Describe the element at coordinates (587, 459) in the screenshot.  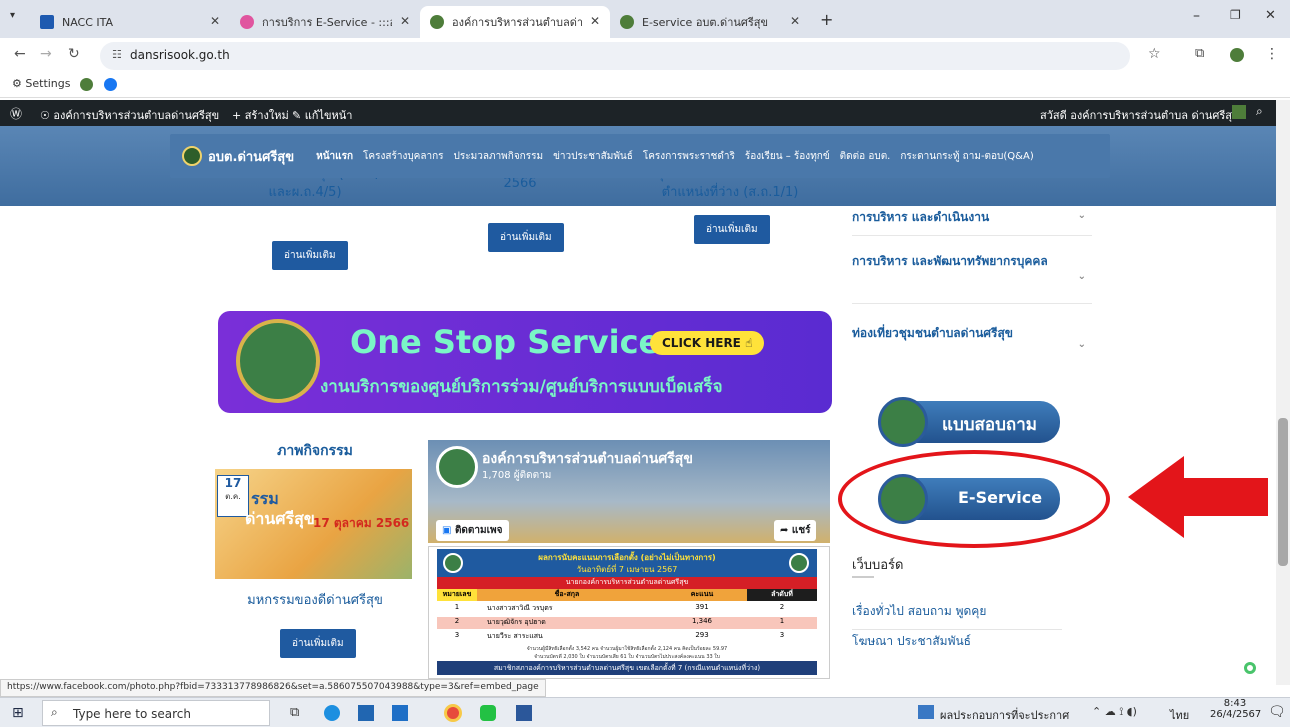
I see `fb-page-name: องค์การบริหารส่วนตำบลด่านศรีสุข` at that location.